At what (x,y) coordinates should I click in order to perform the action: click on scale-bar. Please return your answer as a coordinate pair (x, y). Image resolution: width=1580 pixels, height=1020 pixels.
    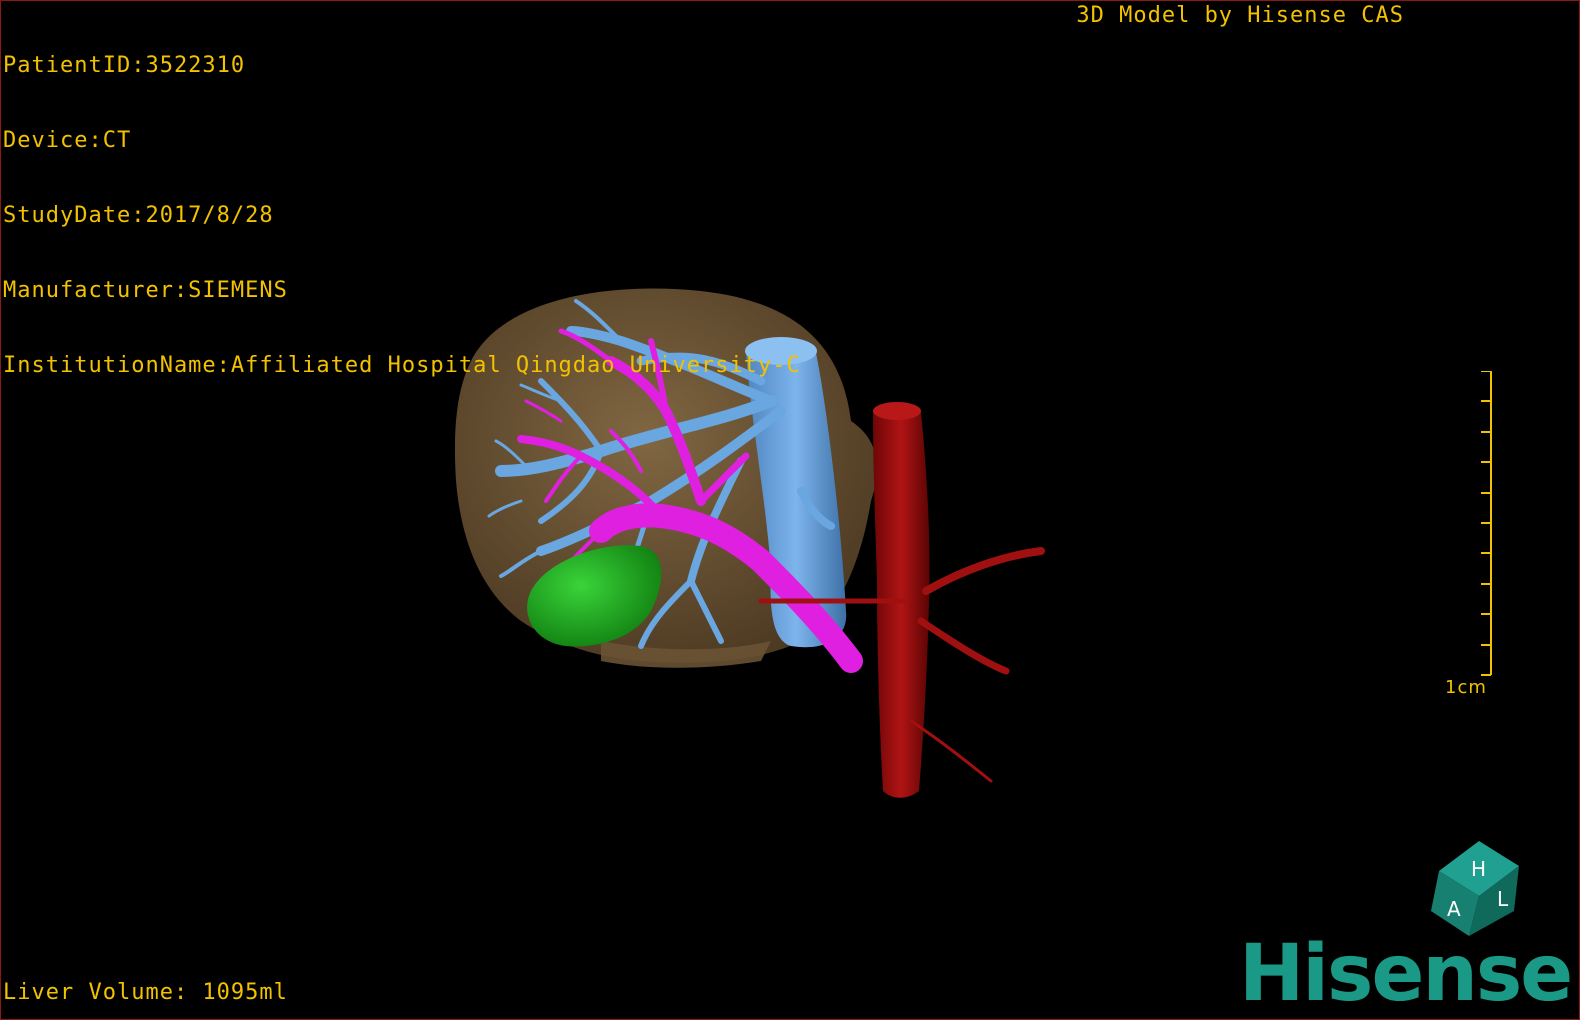
    Looking at the image, I should click on (1486, 523).